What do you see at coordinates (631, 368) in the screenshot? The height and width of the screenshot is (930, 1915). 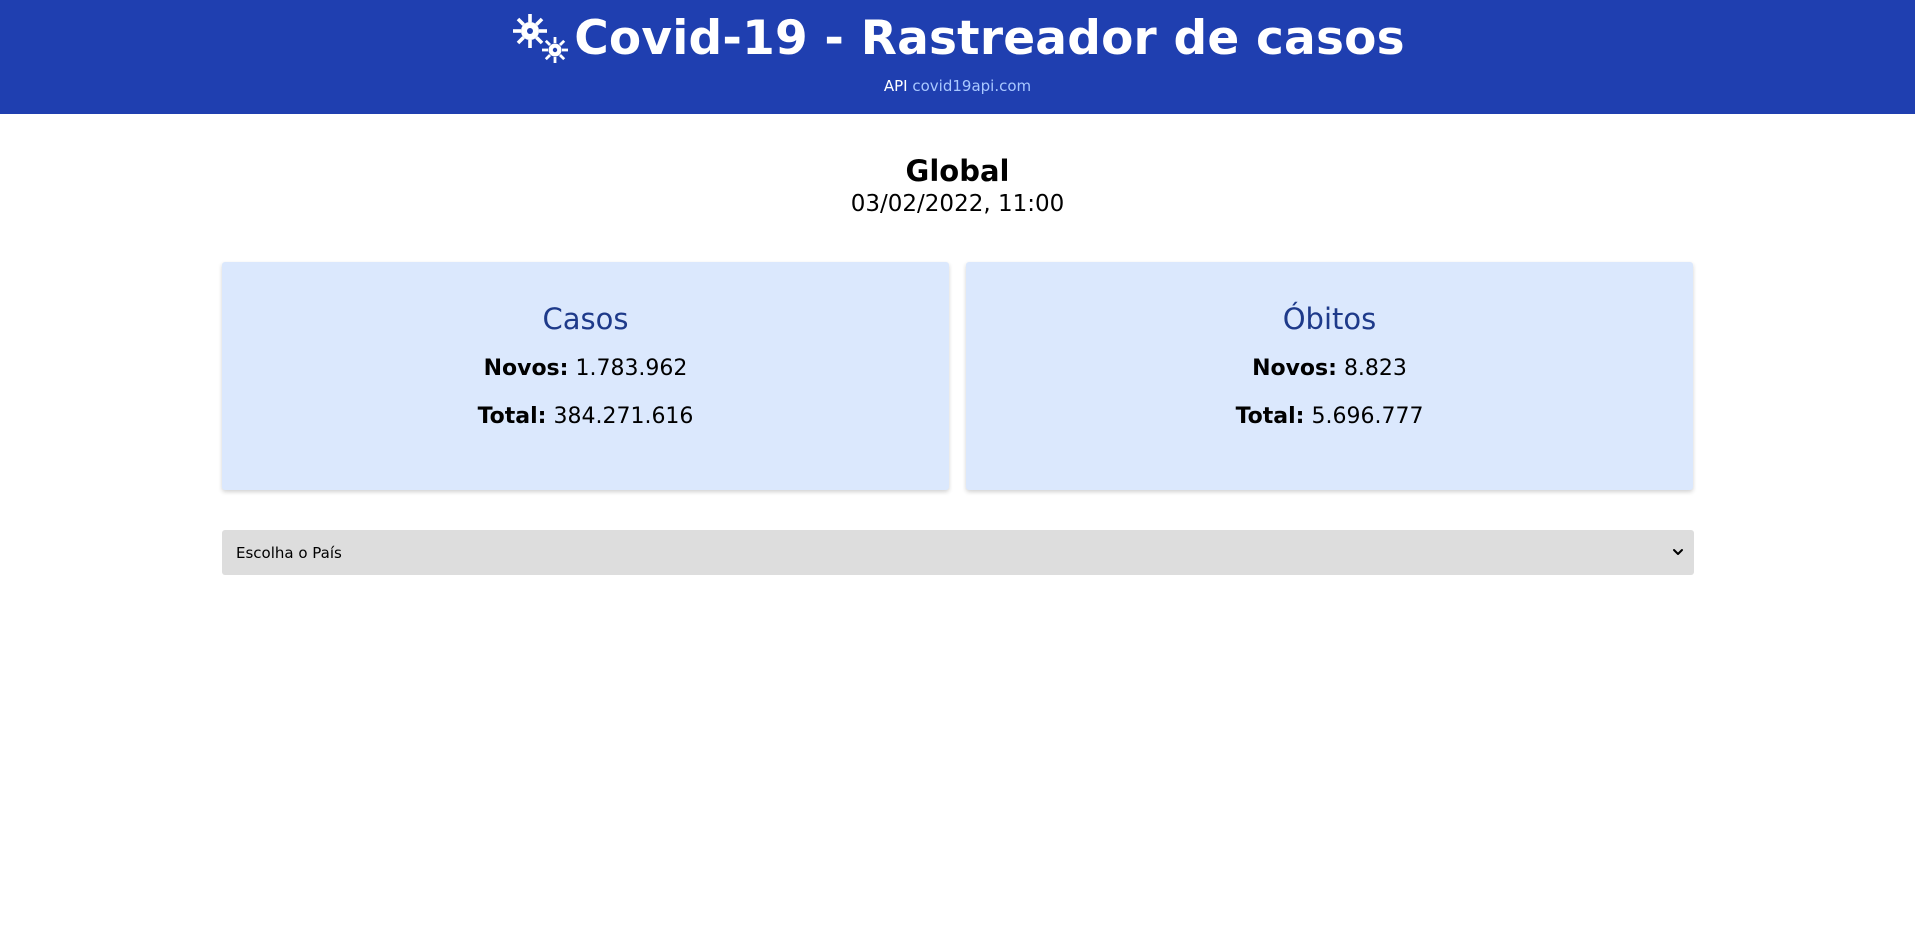 I see `cases-new-value: 1.783.962` at bounding box center [631, 368].